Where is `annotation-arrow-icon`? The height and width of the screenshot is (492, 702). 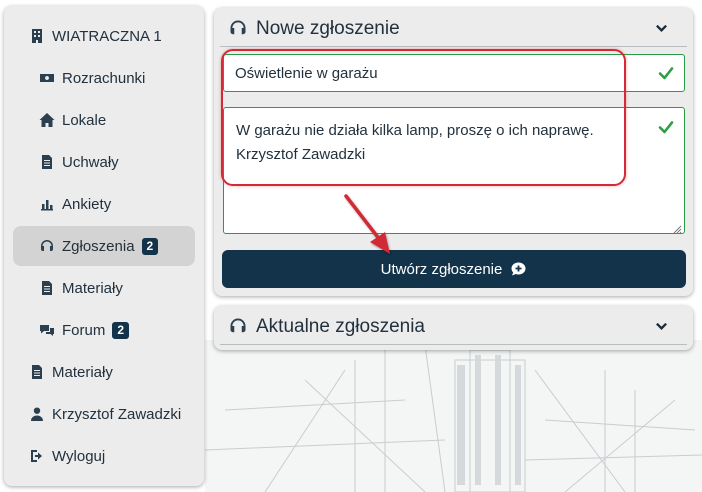
annotation-arrow-icon is located at coordinates (370, 224).